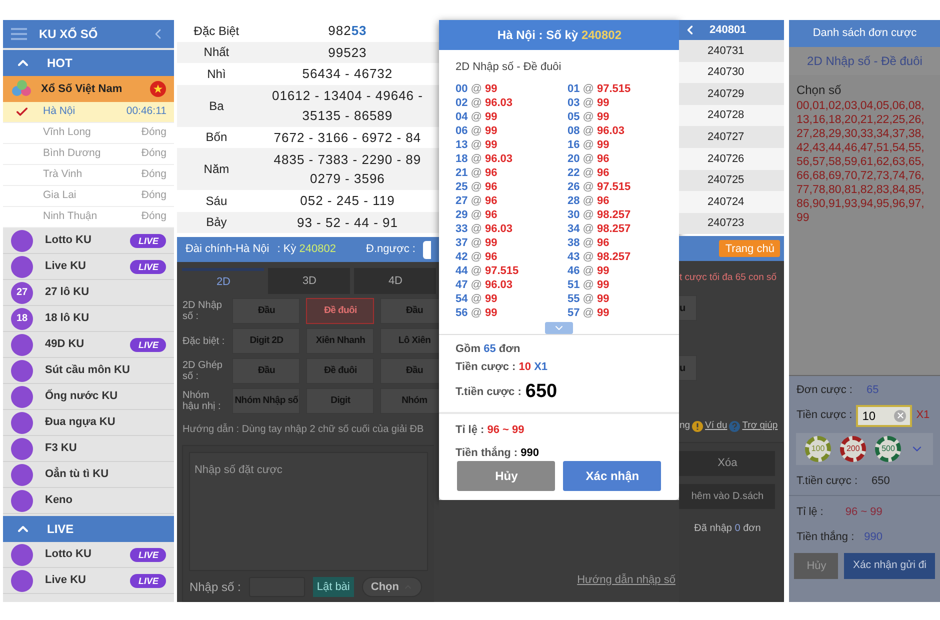 This screenshot has width=940, height=620. I want to click on region-item: Hà Nội 00:46:11, so click(88, 112).